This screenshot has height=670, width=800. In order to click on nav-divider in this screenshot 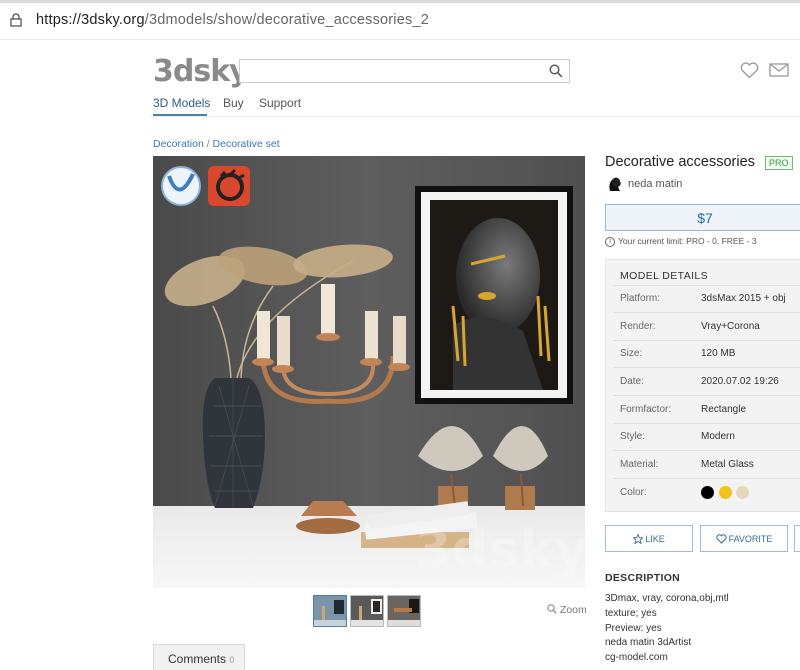, I will do `click(475, 116)`.